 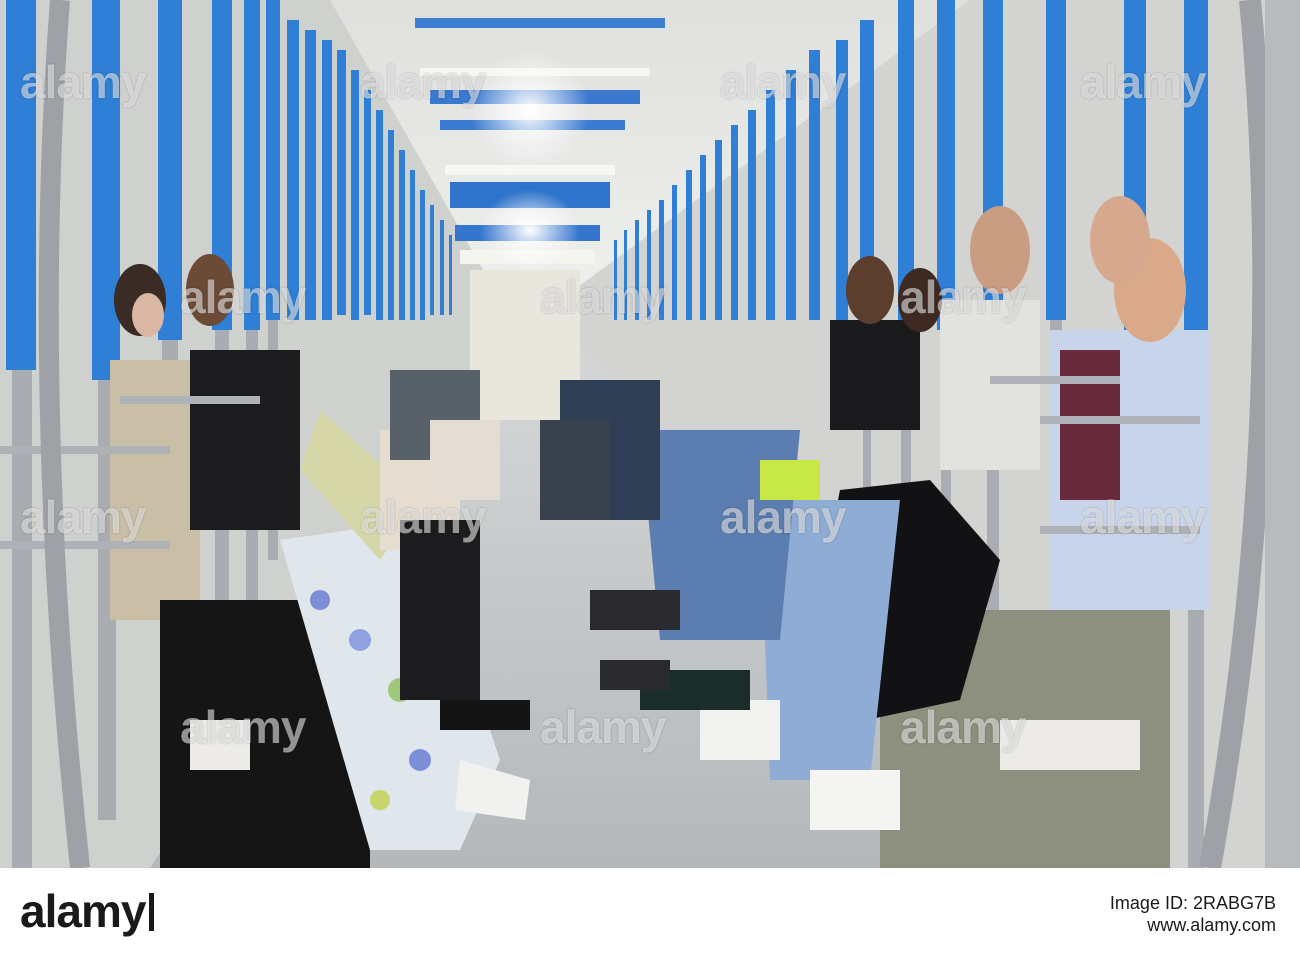 I want to click on site-url: www.alamy.com, so click(x=1211, y=925).